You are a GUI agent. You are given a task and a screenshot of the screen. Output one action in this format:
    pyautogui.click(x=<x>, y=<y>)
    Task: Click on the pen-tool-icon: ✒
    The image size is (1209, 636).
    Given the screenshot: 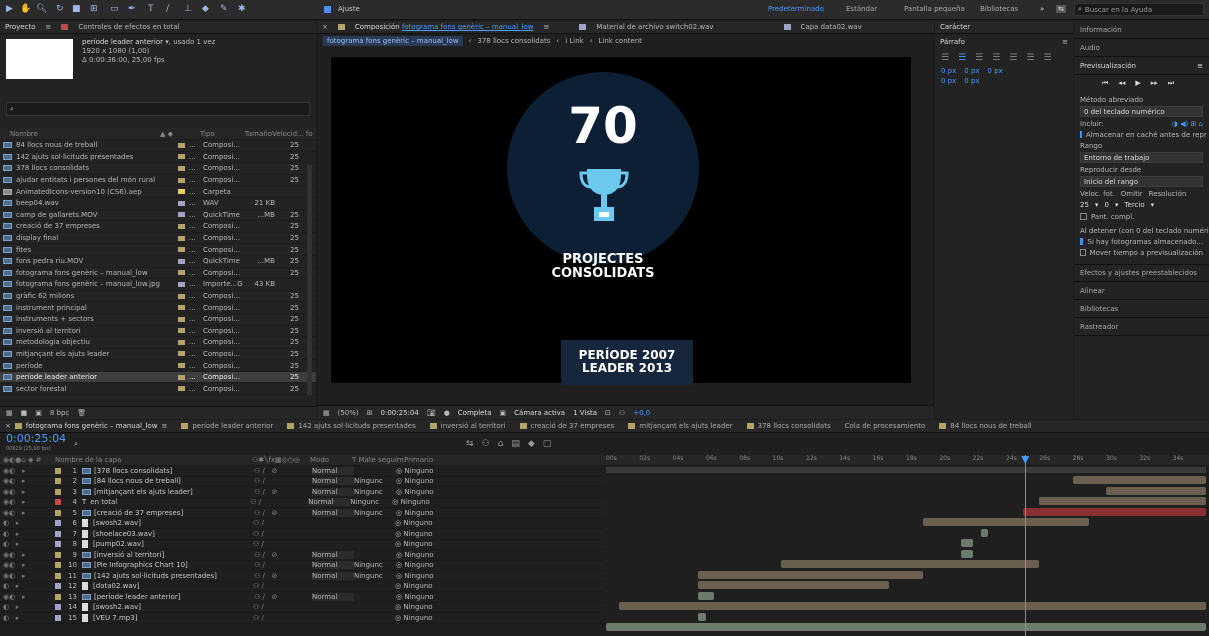 What is the action you would take?
    pyautogui.click(x=132, y=10)
    